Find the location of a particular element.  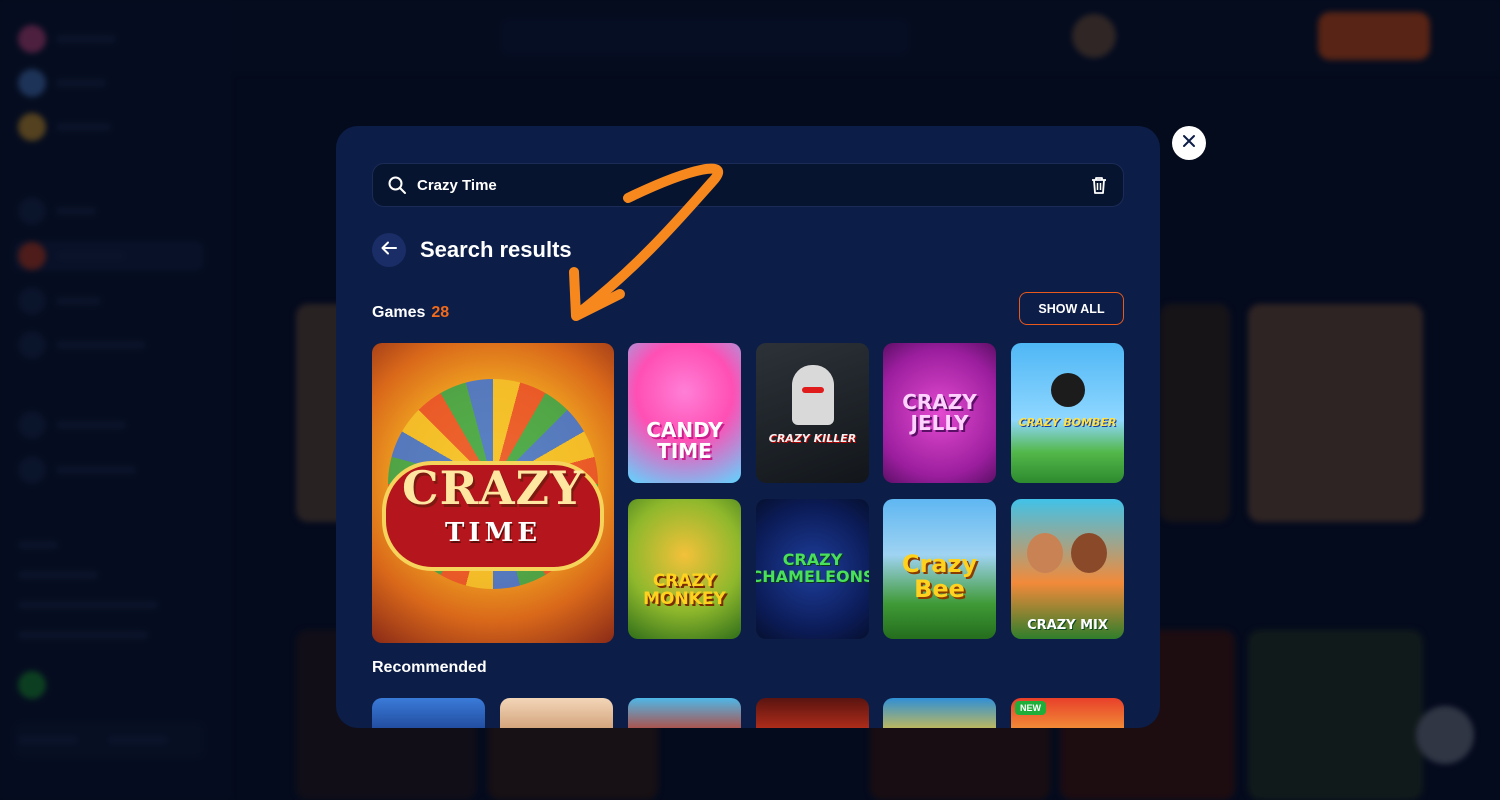

games-count: 28 is located at coordinates (440, 312).